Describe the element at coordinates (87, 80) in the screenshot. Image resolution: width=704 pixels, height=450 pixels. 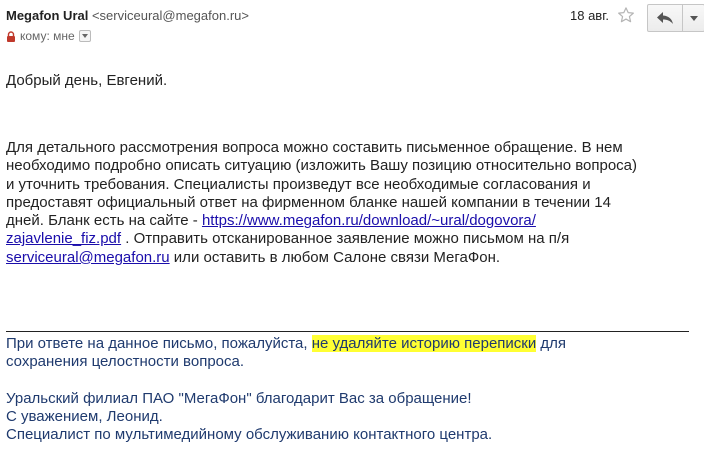
I see `greeting: Добрый день, Евгений.` at that location.